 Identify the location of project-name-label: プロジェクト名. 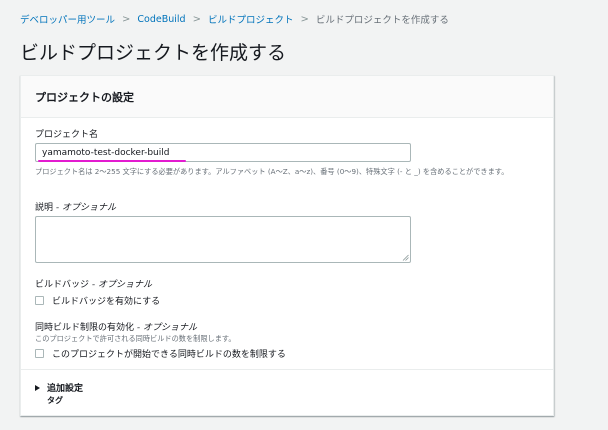
(67, 135).